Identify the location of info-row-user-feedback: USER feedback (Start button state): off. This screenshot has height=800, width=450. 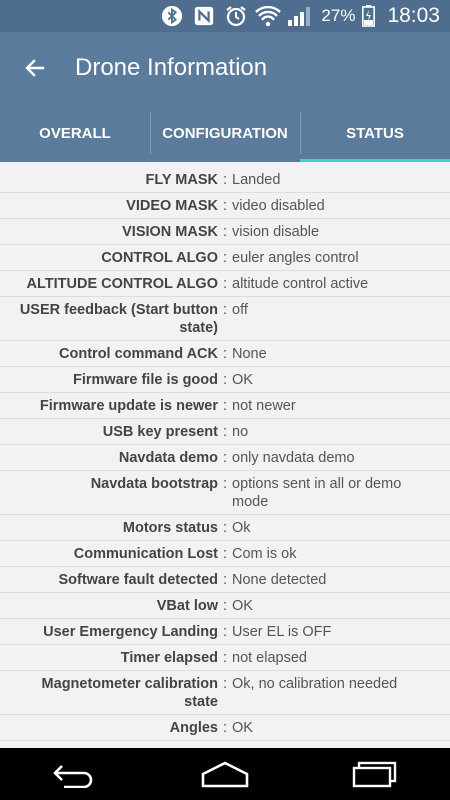
(225, 319).